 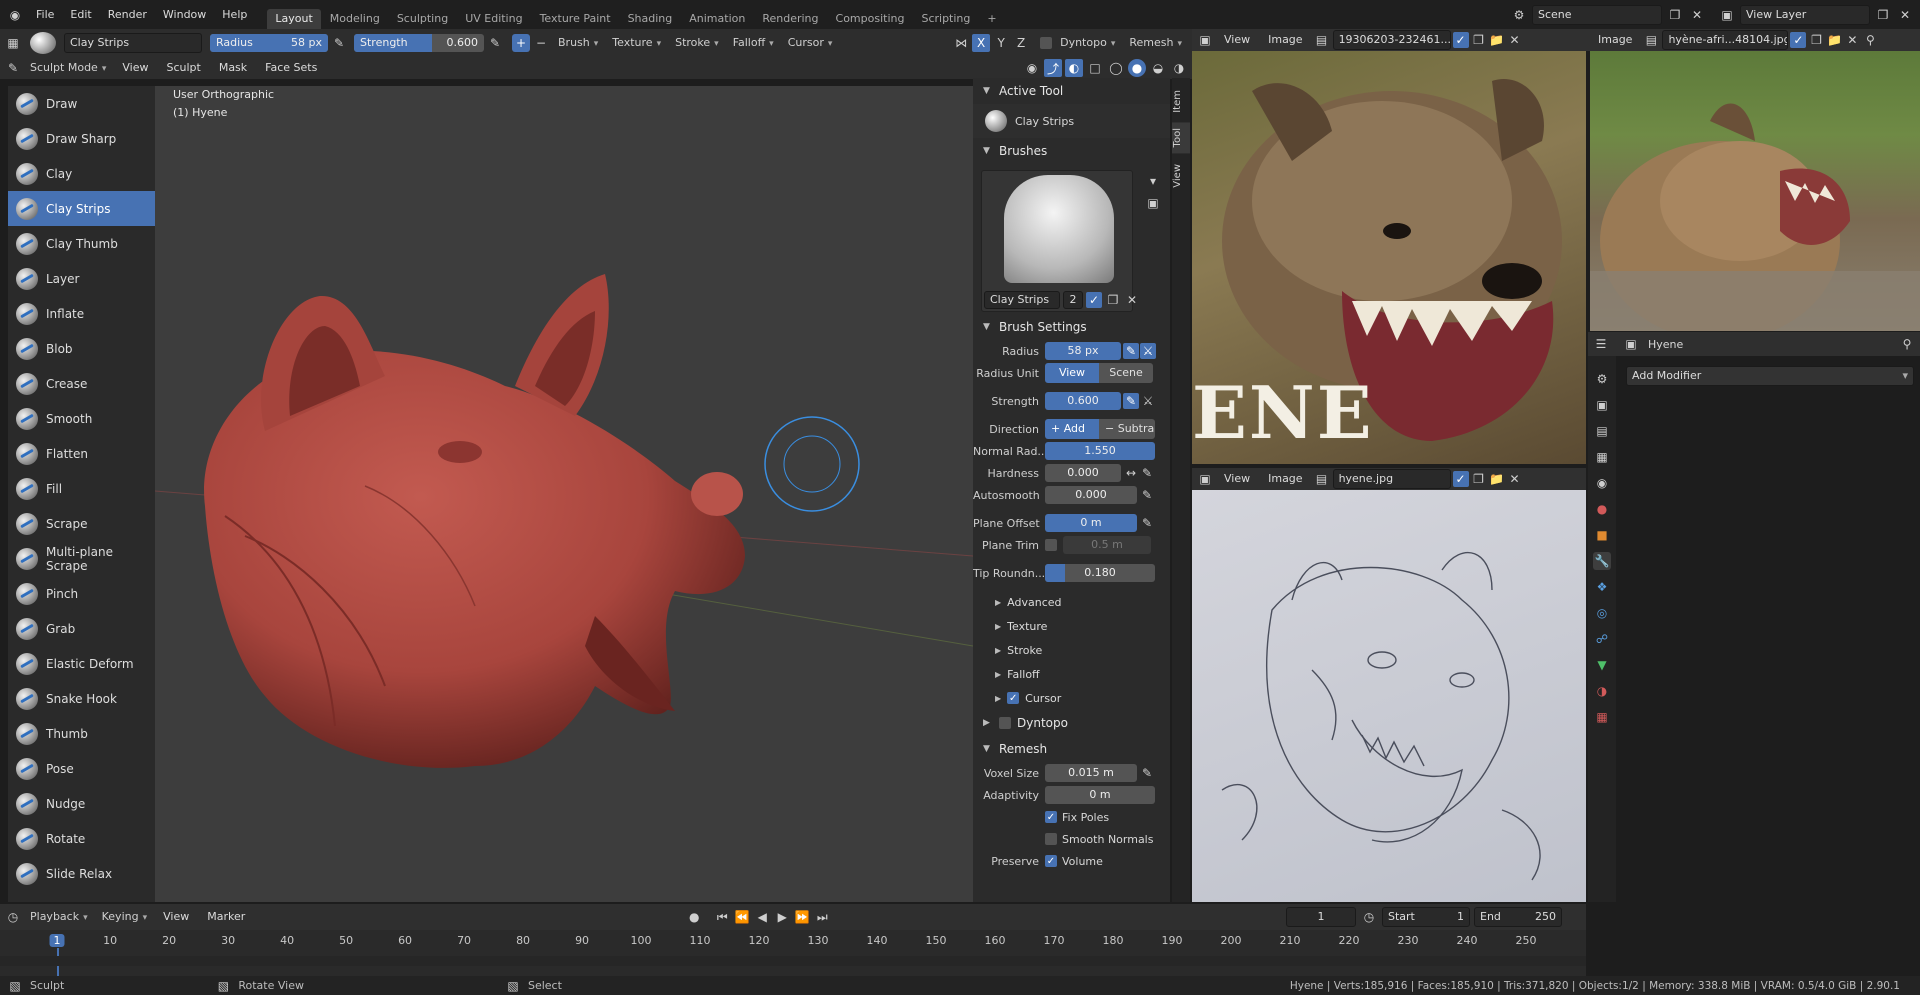 What do you see at coordinates (1602, 561) in the screenshot?
I see `modifier-properties-icon: 🔧` at bounding box center [1602, 561].